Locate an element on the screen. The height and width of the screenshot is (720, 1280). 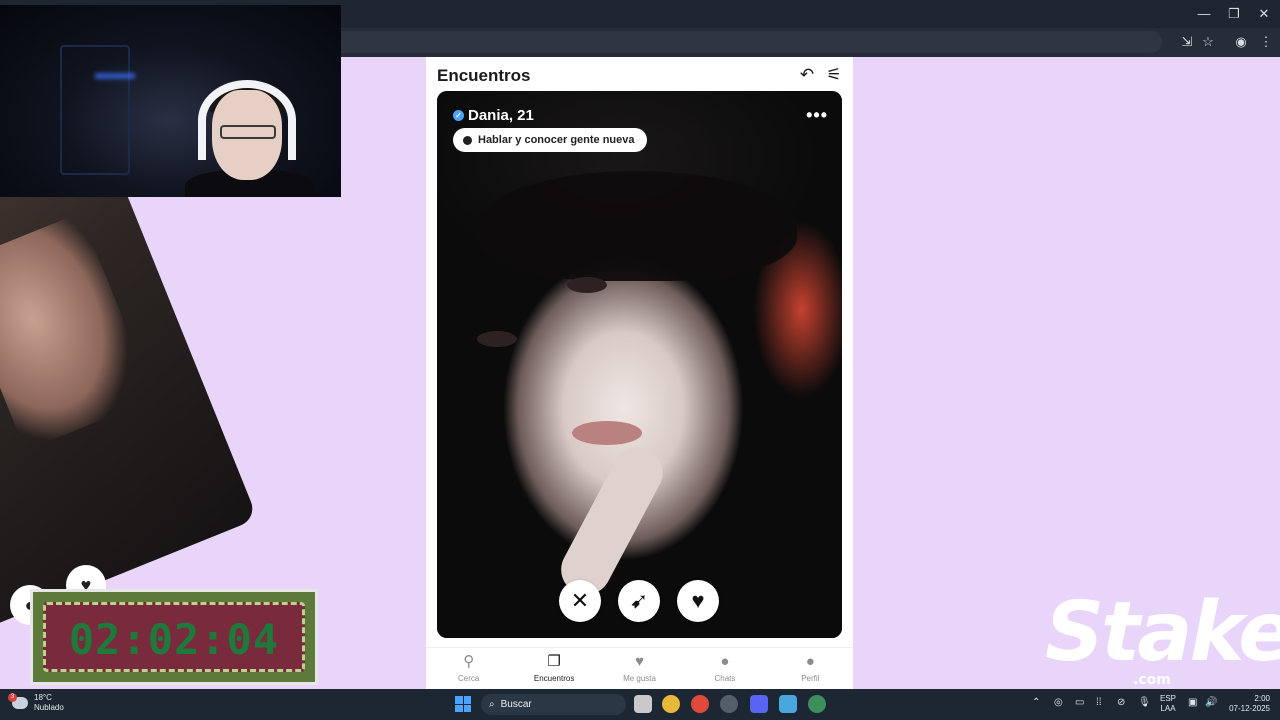
previous-profile-card is located at coordinates (129, 380).